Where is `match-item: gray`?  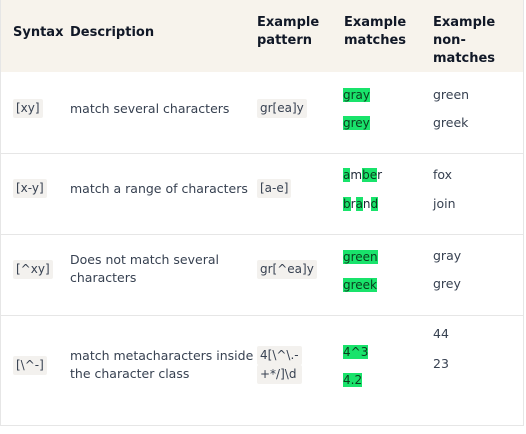
match-item: gray is located at coordinates (357, 95).